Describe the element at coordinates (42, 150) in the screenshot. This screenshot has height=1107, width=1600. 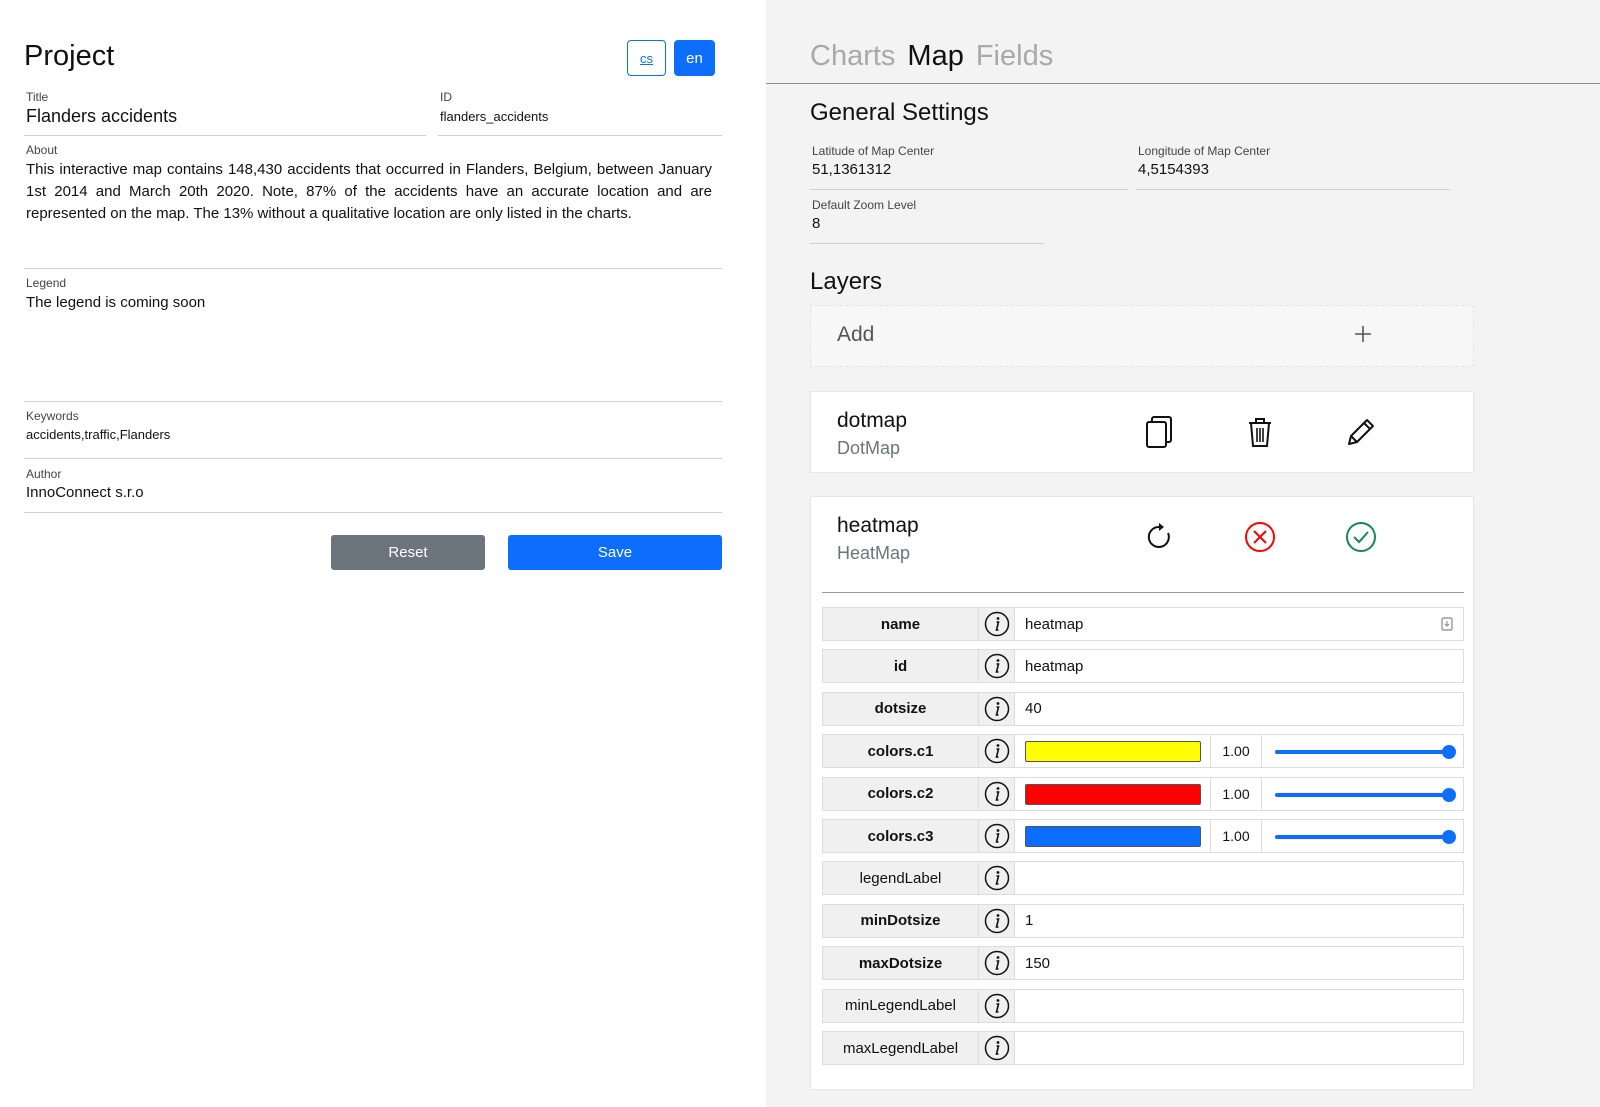
I see `about-label: About` at that location.